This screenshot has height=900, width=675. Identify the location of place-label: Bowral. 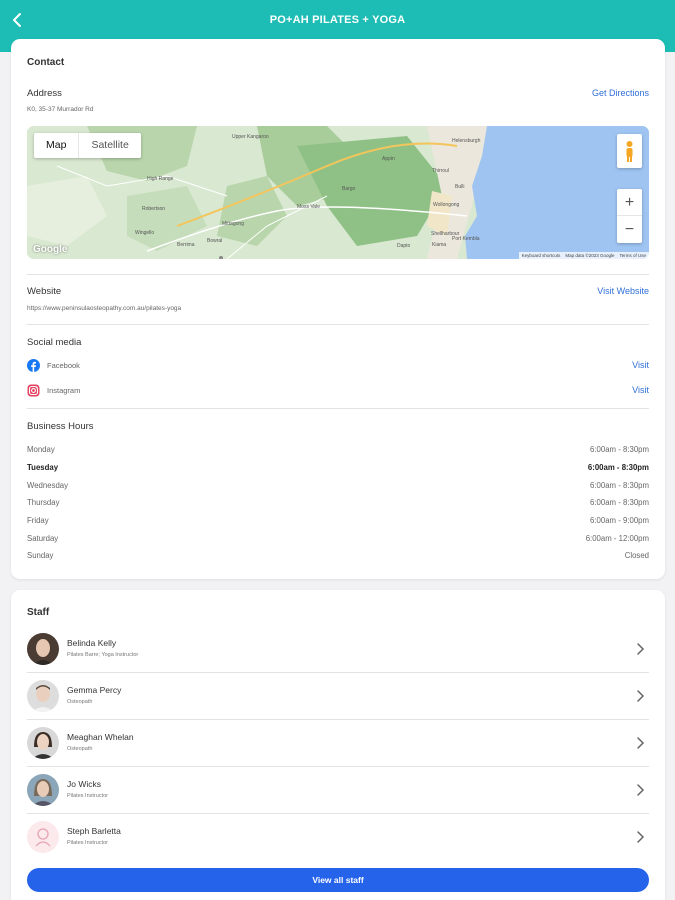
(215, 241).